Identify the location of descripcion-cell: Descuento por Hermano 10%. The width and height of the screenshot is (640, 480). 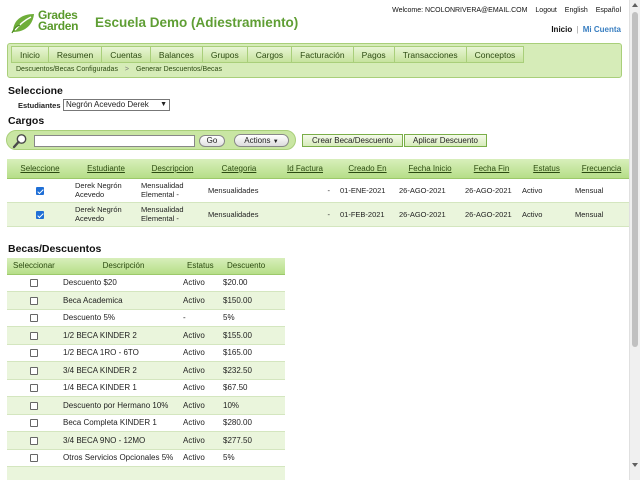
(121, 405).